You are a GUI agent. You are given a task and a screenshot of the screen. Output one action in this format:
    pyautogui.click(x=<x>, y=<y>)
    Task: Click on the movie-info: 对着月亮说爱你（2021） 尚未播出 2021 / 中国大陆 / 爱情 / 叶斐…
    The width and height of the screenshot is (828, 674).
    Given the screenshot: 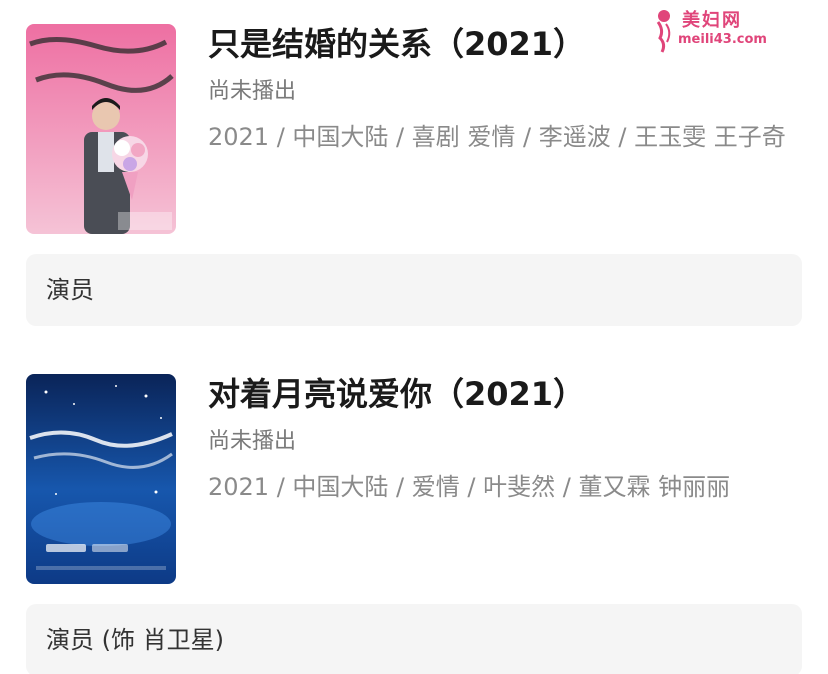 What is the action you would take?
    pyautogui.click(x=505, y=440)
    